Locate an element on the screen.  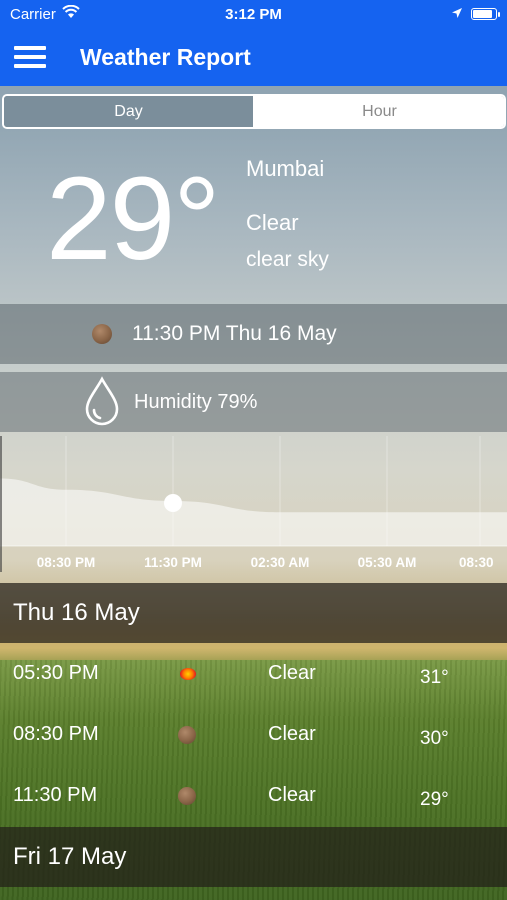
chart-x-tick-label: 08:30 PM is located at coordinates (66, 562).